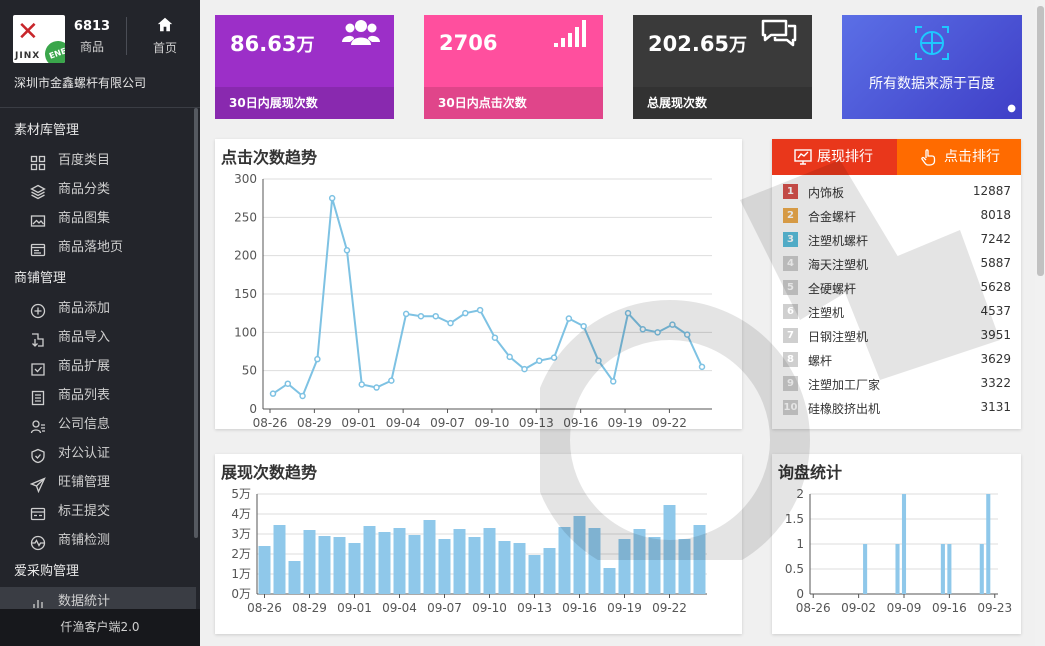 The height and width of the screenshot is (646, 1045). I want to click on sidebar-item-product-import: 商品导入, so click(98, 337).